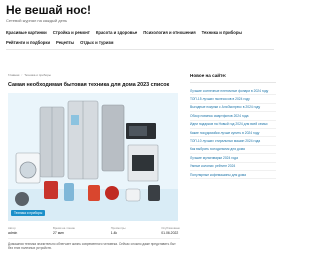  Describe the element at coordinates (58, 233) in the screenshot. I see `meta-reading-time-value: 27 мин` at that location.